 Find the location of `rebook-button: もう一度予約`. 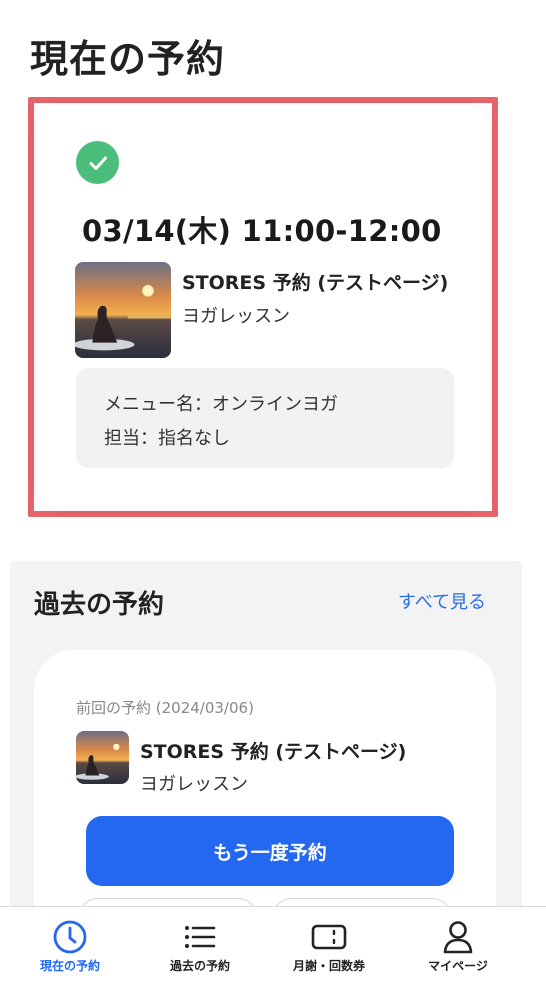

rebook-button: もう一度予約 is located at coordinates (270, 851).